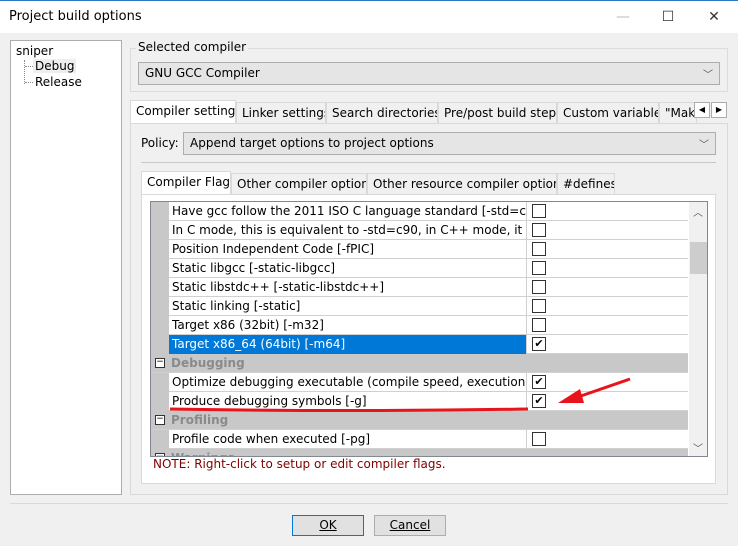 Image resolution: width=738 pixels, height=546 pixels. I want to click on ok-label: OK, so click(328, 525).